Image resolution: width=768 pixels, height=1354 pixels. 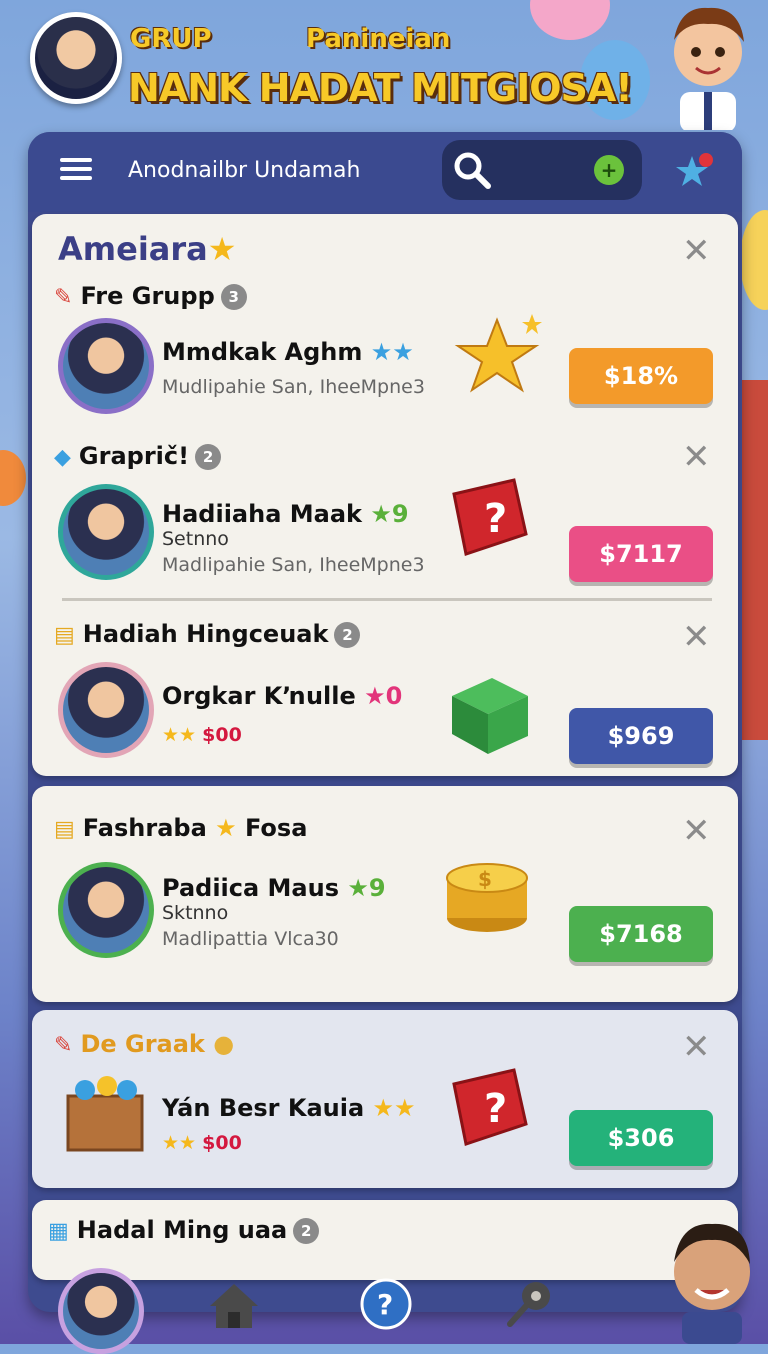 I want to click on price-button: $969, so click(x=641, y=736).